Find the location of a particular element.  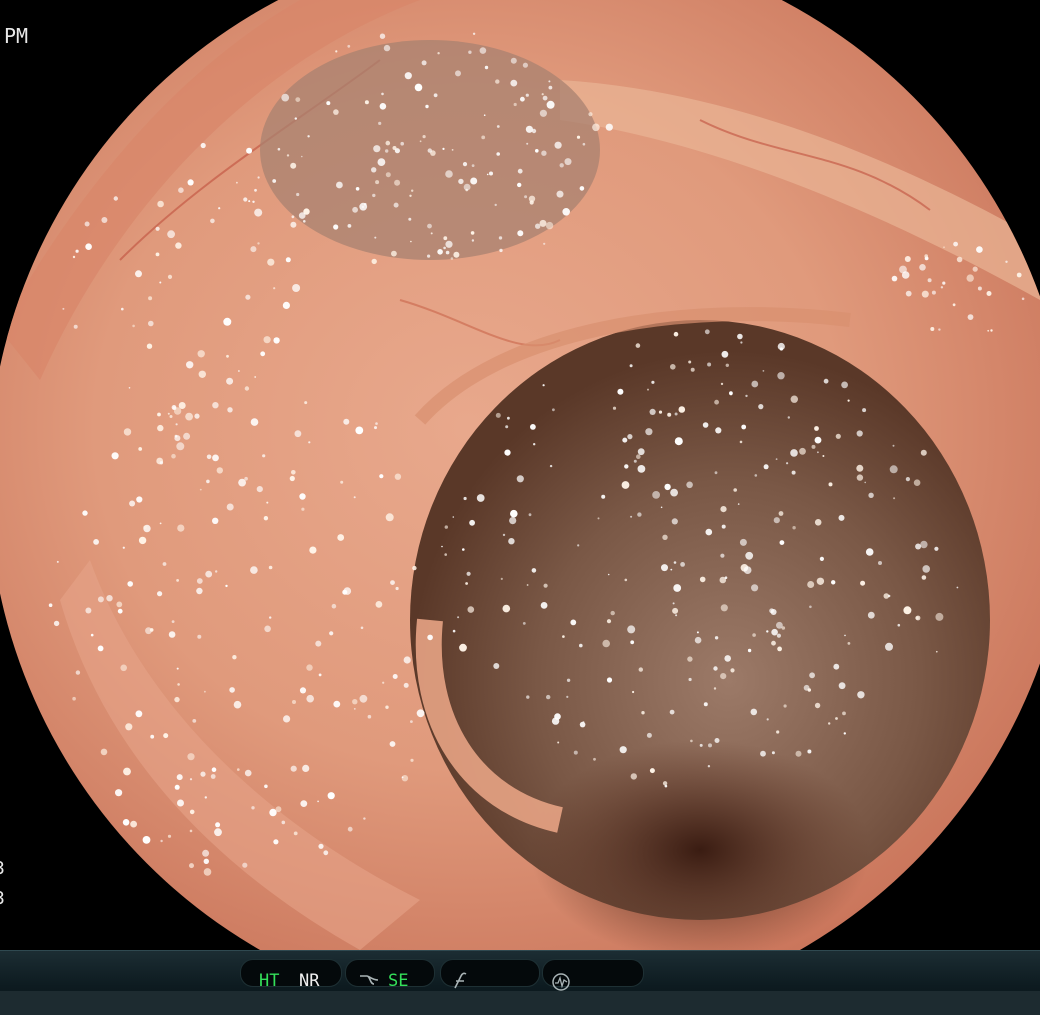

mode-pill-ht-nr: HT NR is located at coordinates (291, 975).